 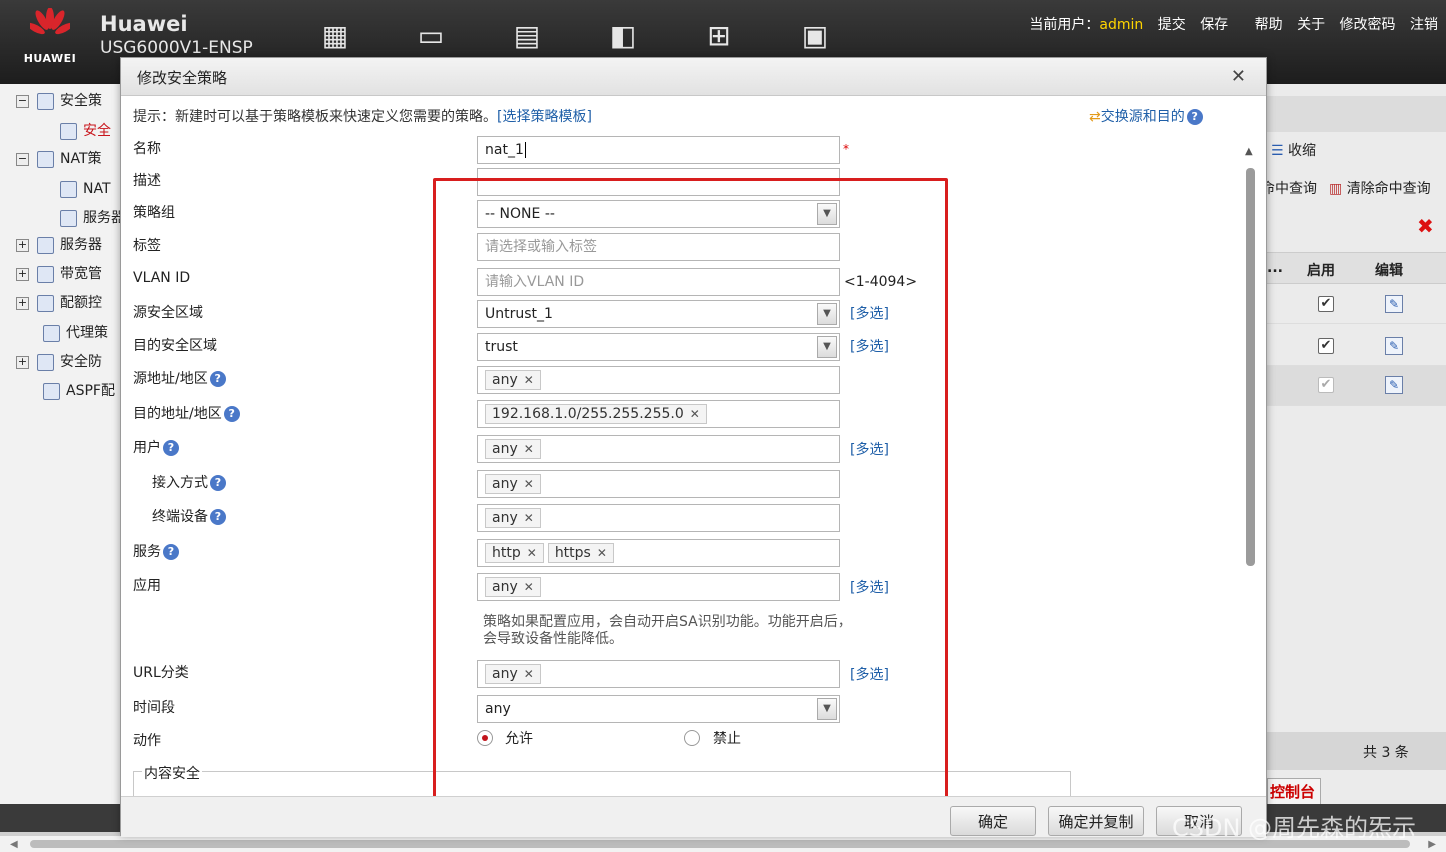 I want to click on tree-item-label: ASPF配, so click(x=90, y=391).